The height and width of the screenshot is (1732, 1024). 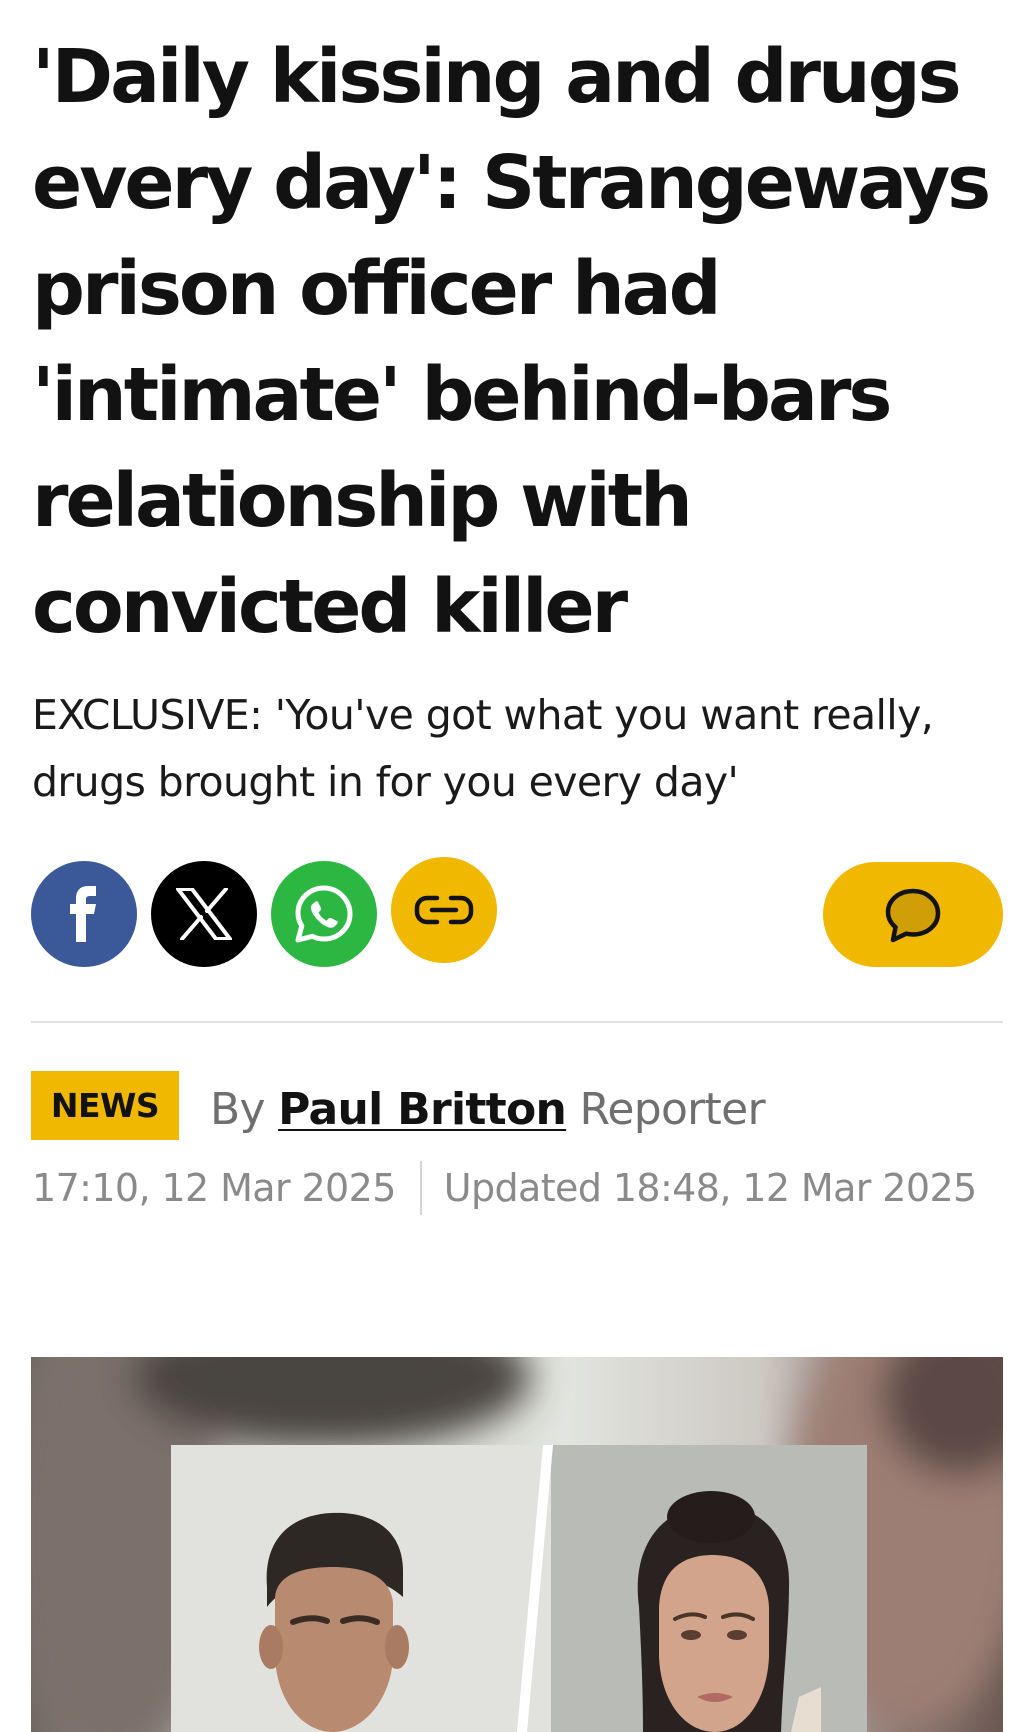 I want to click on author-link: Paul Britton, so click(x=422, y=1109).